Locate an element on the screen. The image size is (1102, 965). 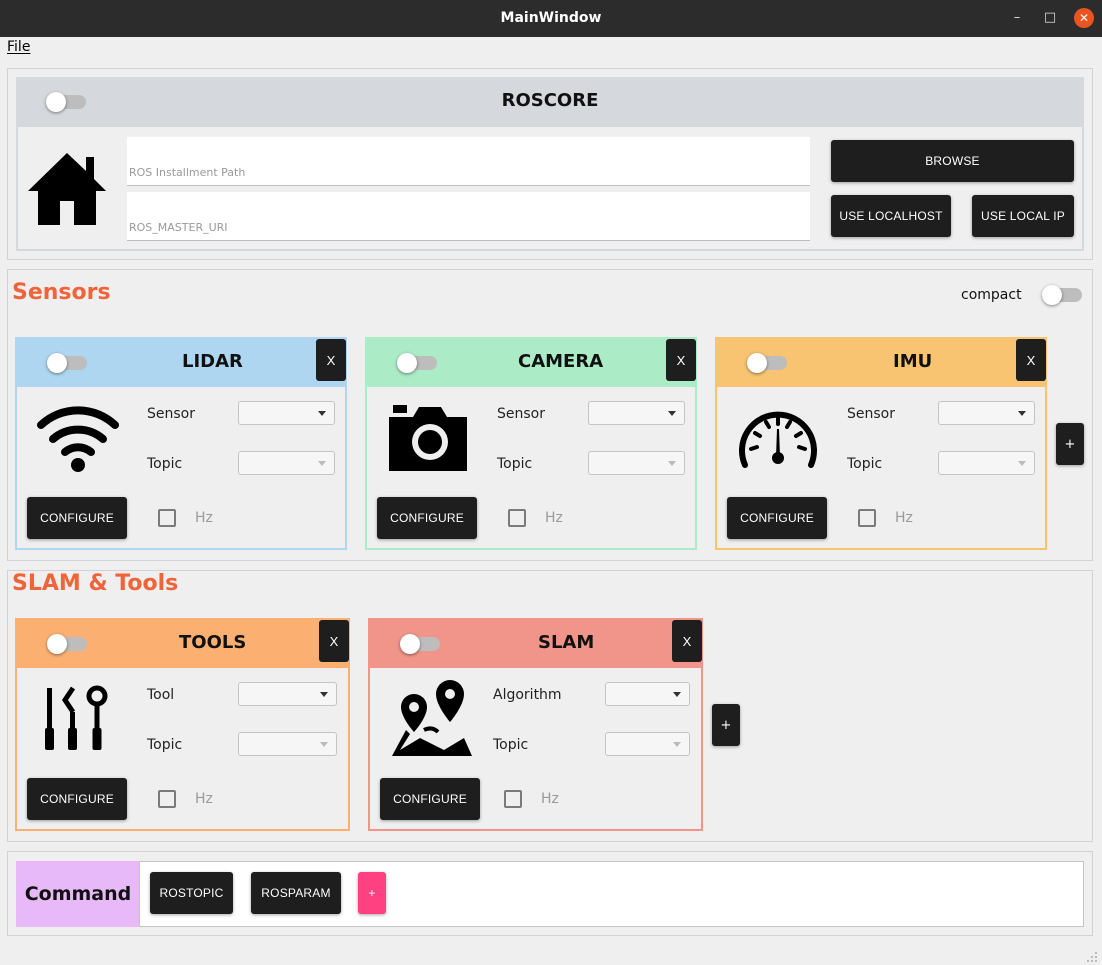
camera-toggle is located at coordinates (417, 363).